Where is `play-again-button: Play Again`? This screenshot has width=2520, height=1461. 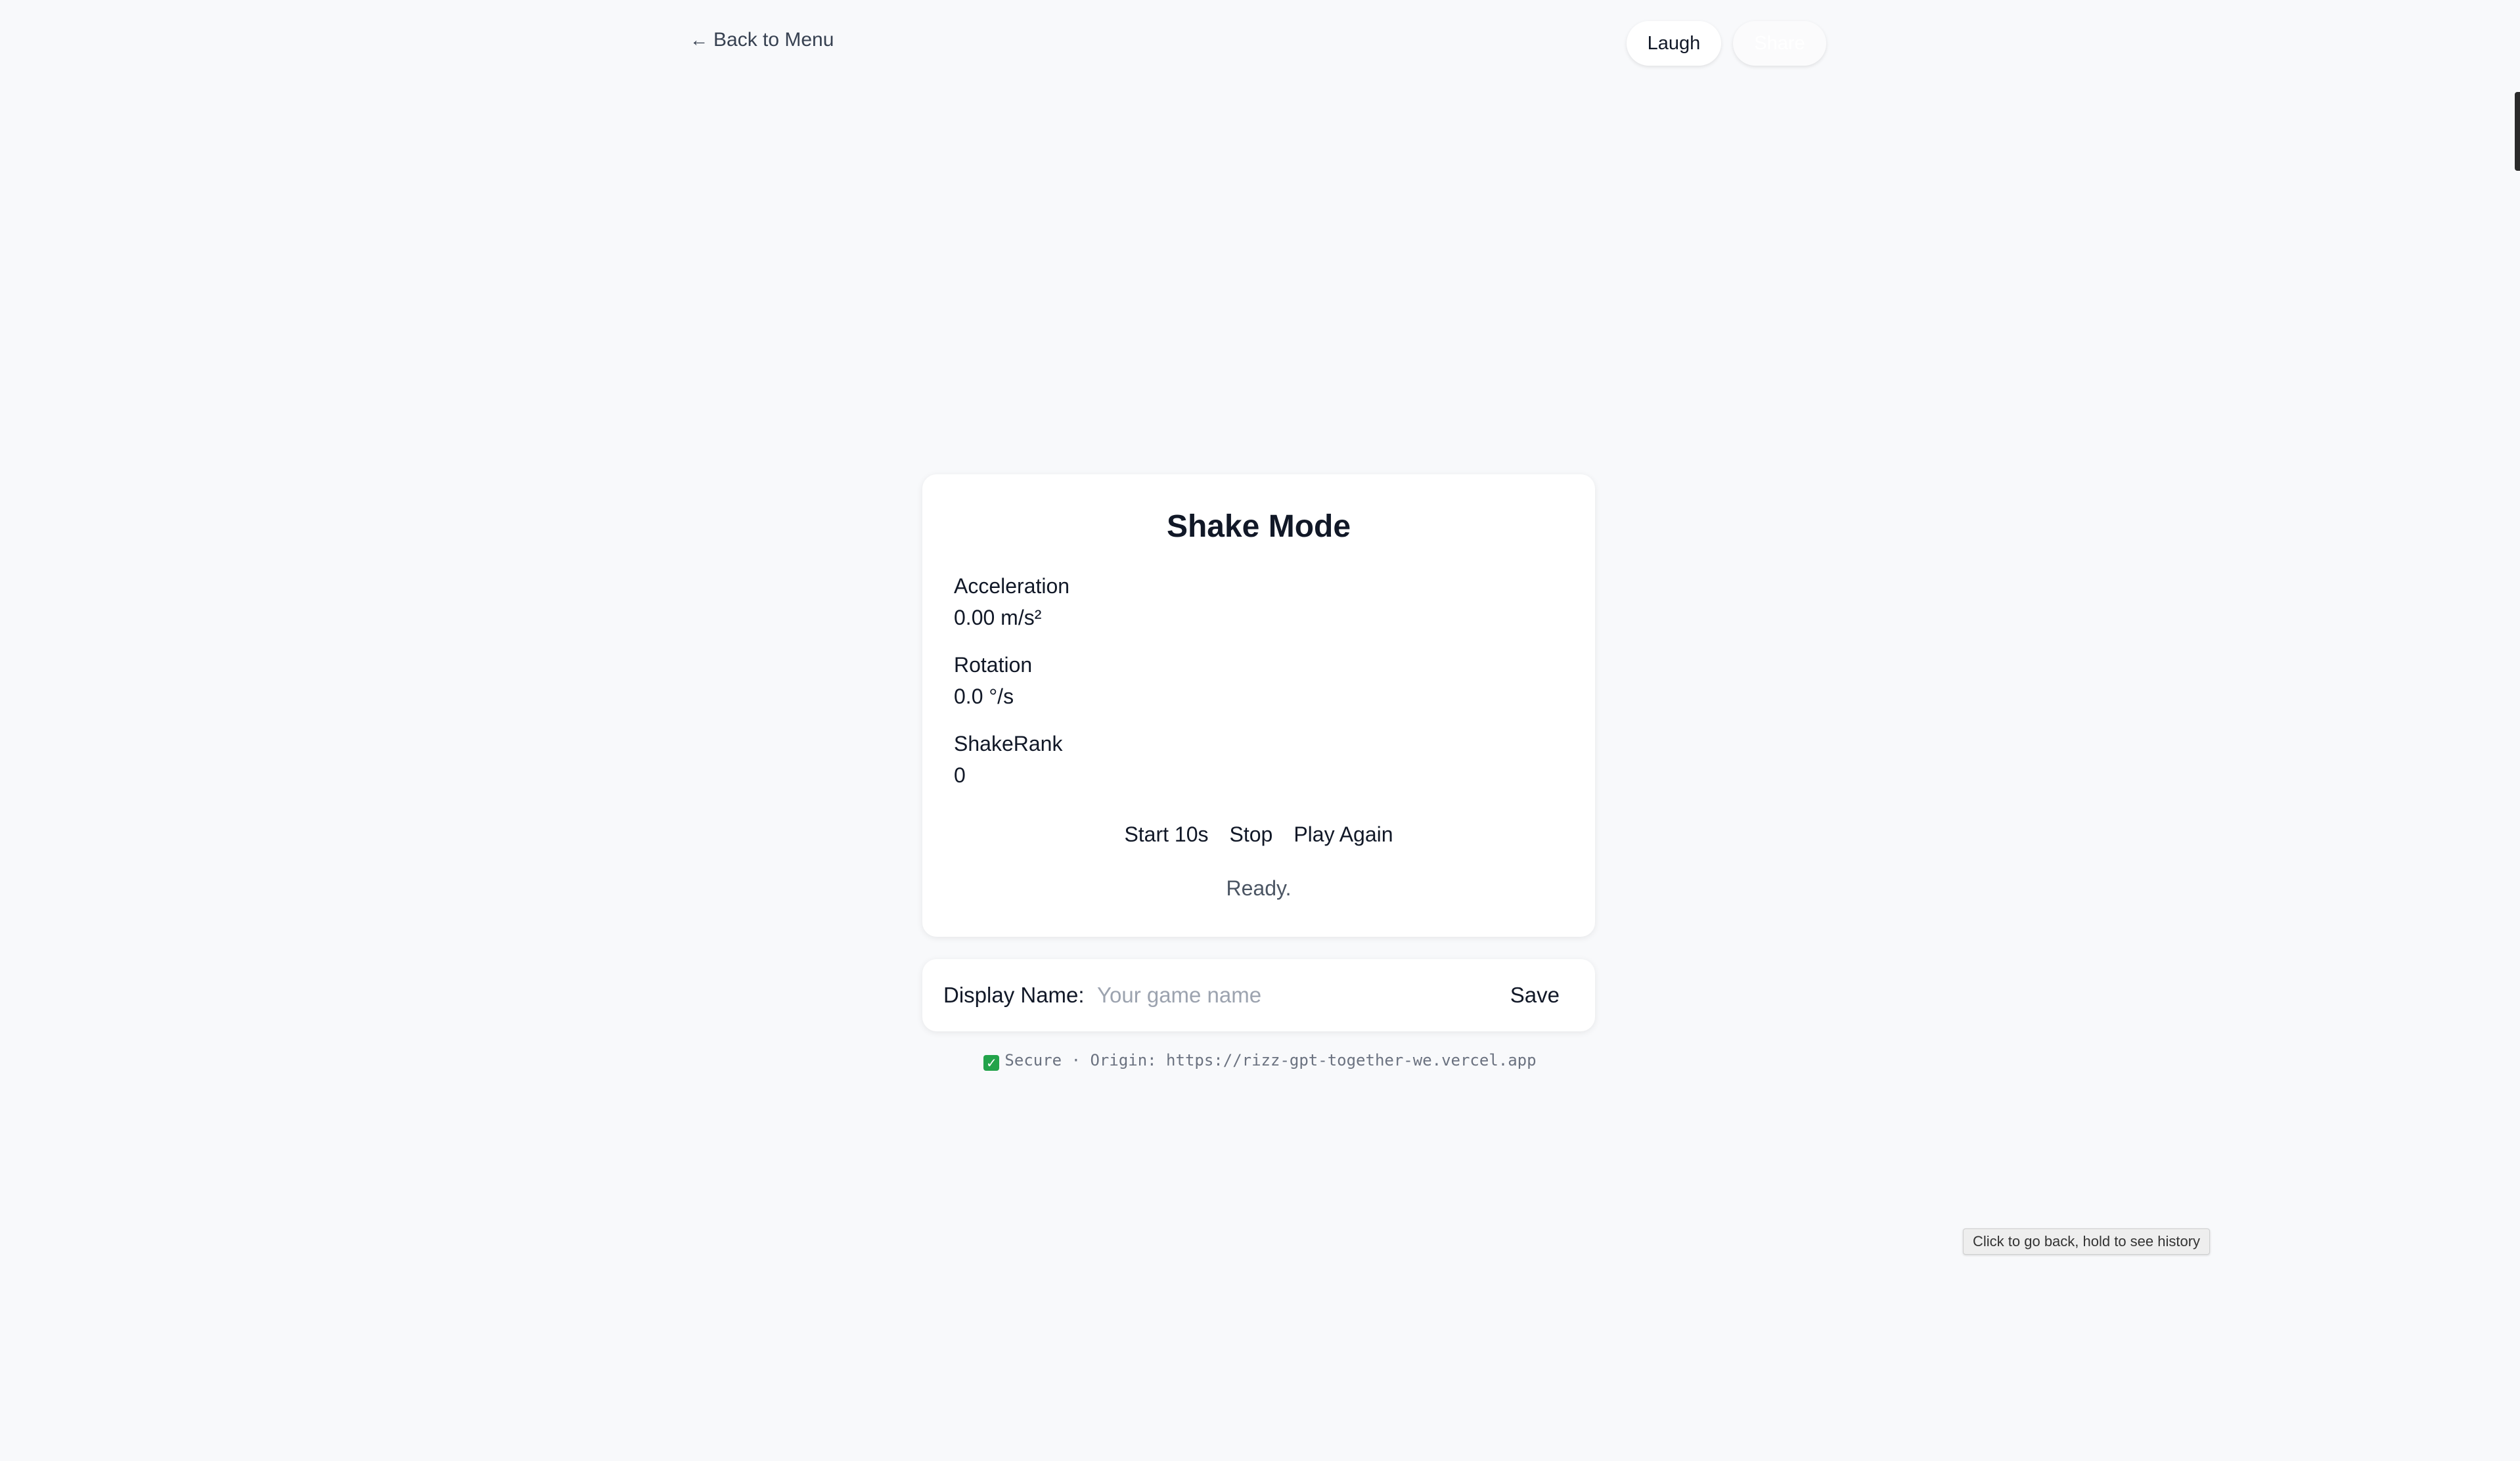
play-again-button: Play Again is located at coordinates (1343, 834).